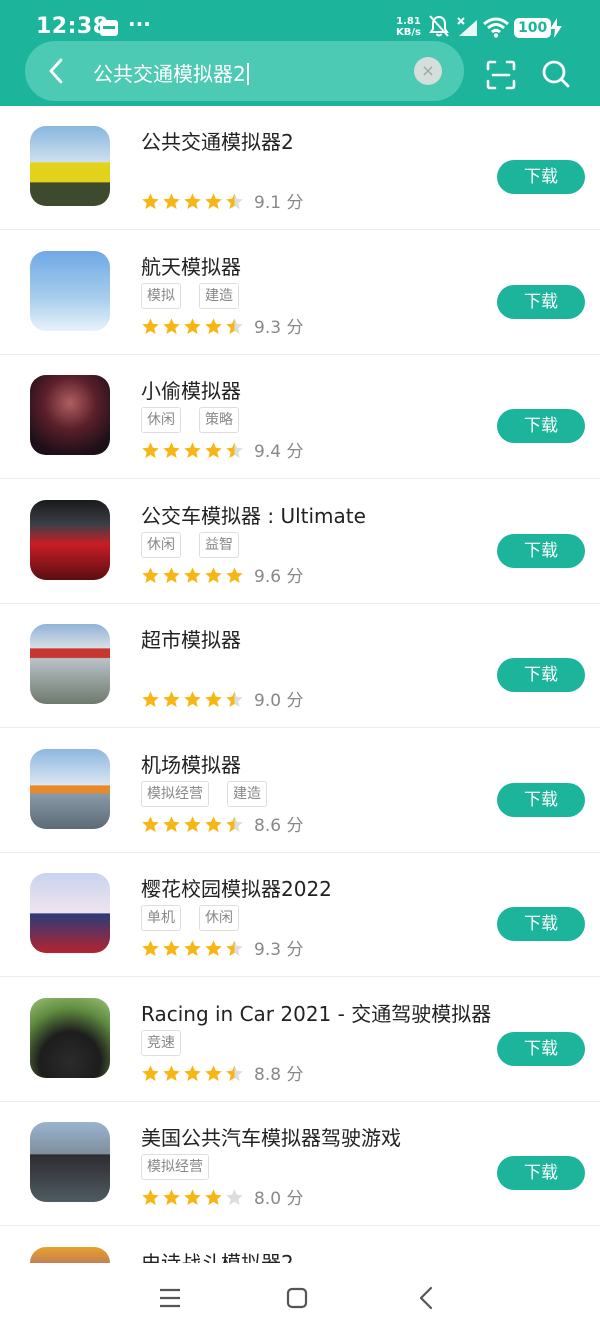 The image size is (600, 1333). Describe the element at coordinates (279, 950) in the screenshot. I see `rating-score: 9.3 分` at that location.